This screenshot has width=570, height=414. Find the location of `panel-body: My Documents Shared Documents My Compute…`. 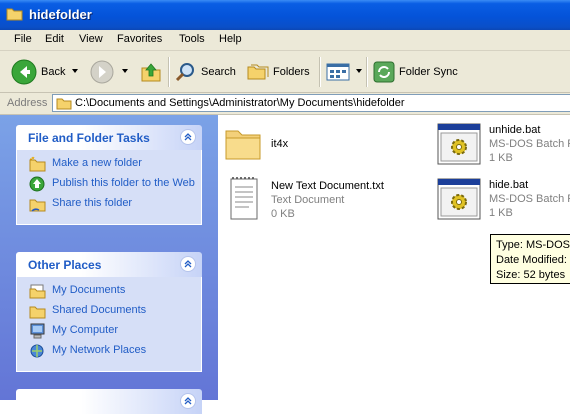

panel-body: My Documents Shared Documents My Compute… is located at coordinates (109, 324).